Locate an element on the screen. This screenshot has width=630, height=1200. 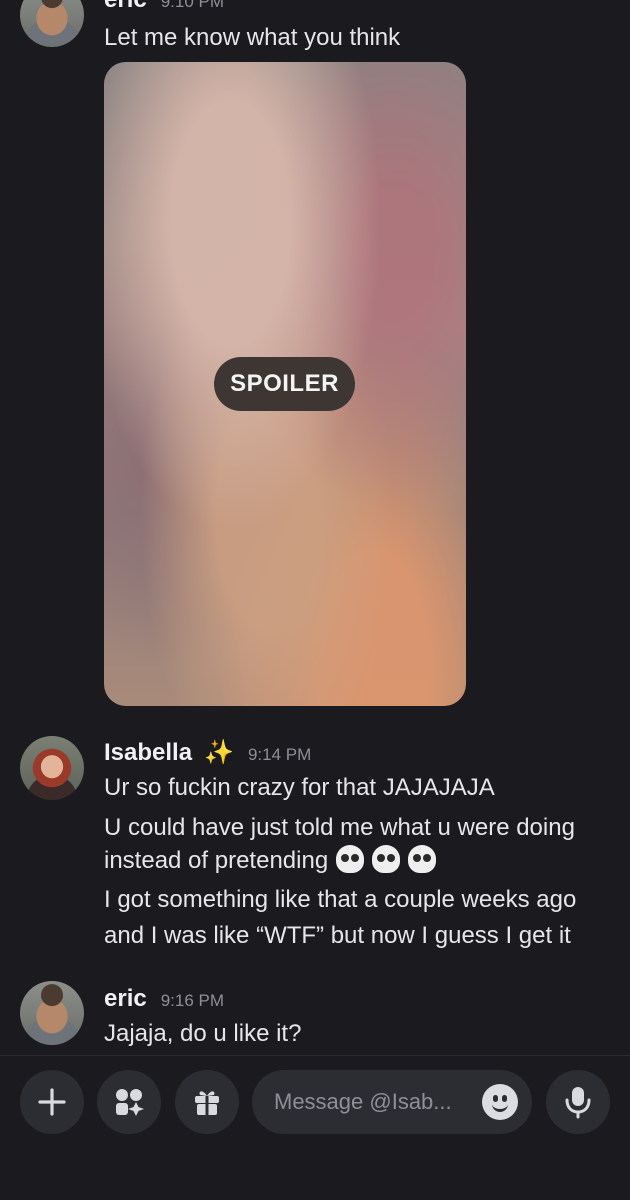
apps-icon is located at coordinates (130, 1102).